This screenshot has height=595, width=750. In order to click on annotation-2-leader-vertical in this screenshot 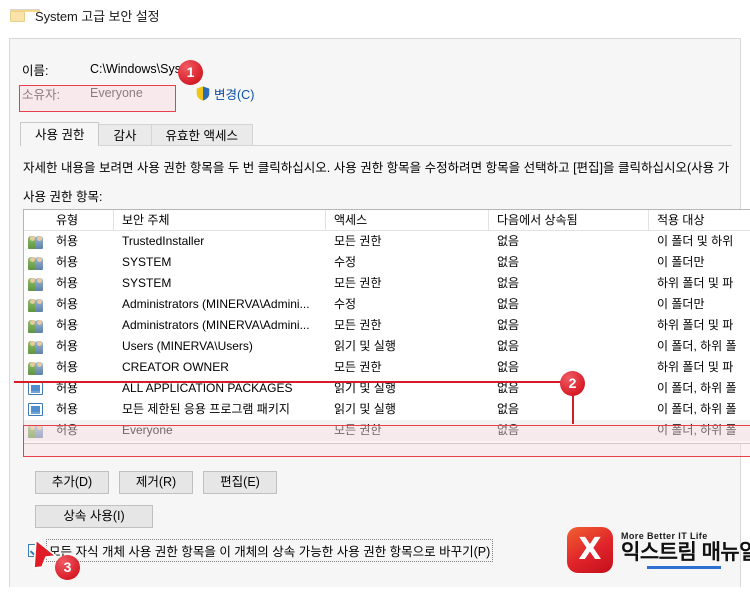, I will do `click(573, 408)`.